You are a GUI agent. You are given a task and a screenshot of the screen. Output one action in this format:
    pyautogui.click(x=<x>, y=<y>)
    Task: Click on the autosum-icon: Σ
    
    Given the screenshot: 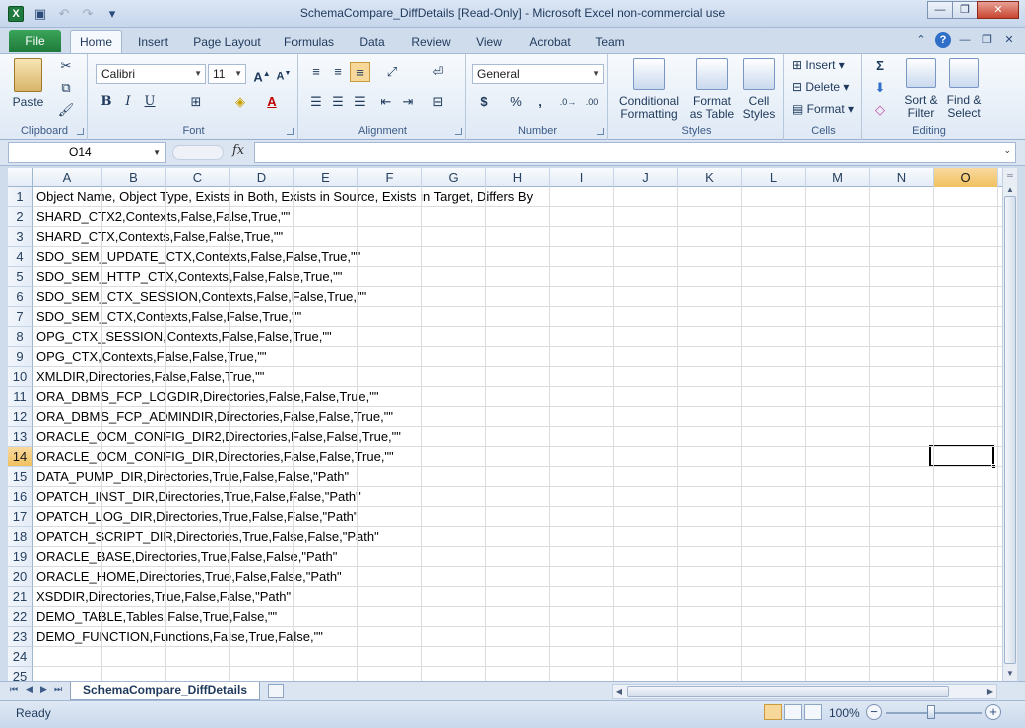 What is the action you would take?
    pyautogui.click(x=880, y=66)
    